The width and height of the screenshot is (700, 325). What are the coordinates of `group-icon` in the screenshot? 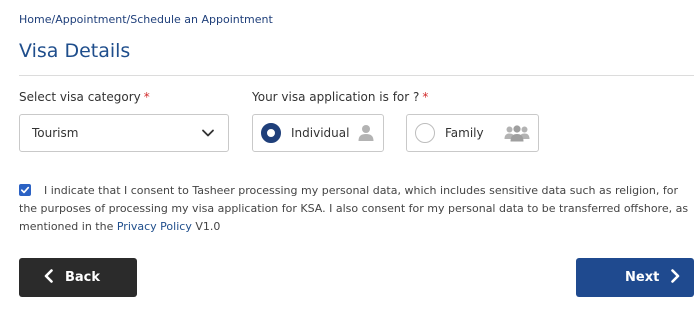 It's located at (517, 133).